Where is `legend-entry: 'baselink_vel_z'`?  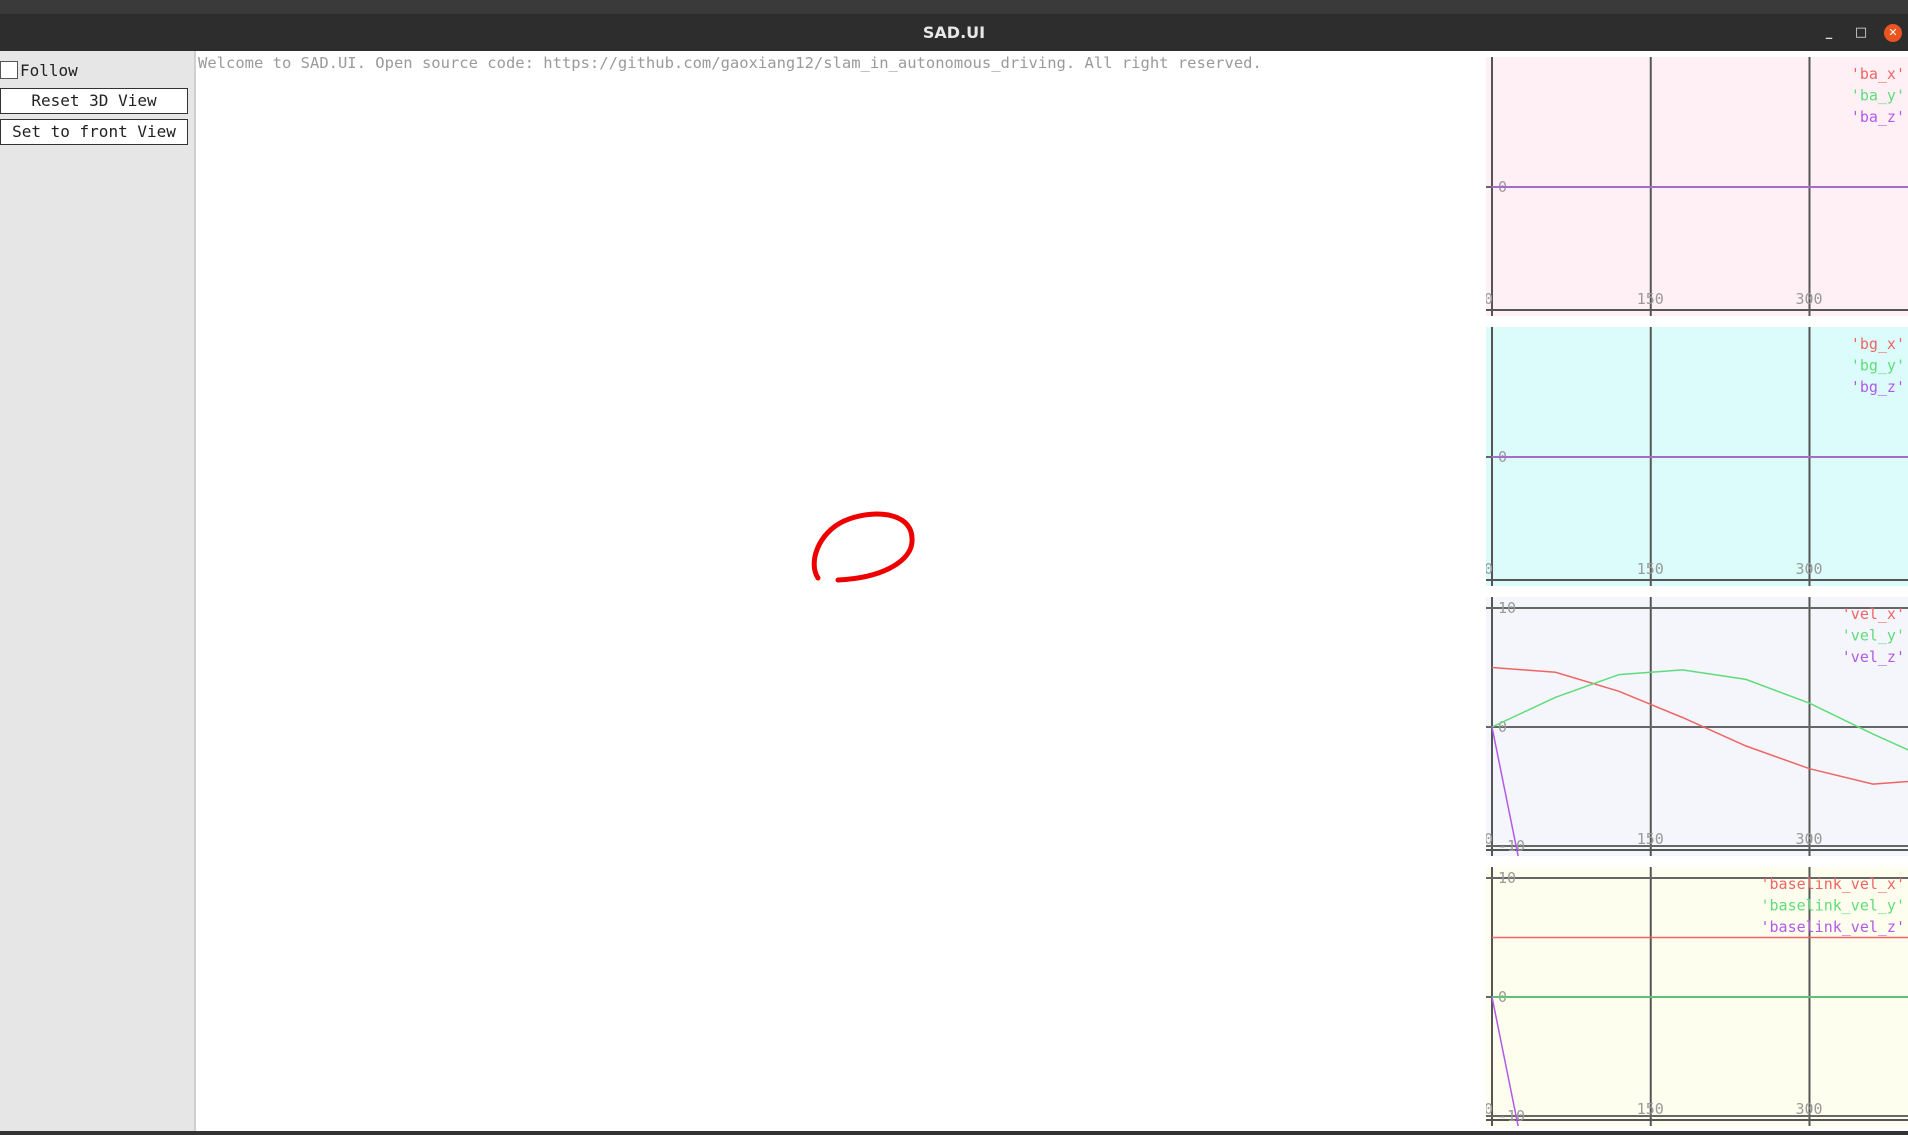
legend-entry: 'baselink_vel_z' is located at coordinates (1833, 927).